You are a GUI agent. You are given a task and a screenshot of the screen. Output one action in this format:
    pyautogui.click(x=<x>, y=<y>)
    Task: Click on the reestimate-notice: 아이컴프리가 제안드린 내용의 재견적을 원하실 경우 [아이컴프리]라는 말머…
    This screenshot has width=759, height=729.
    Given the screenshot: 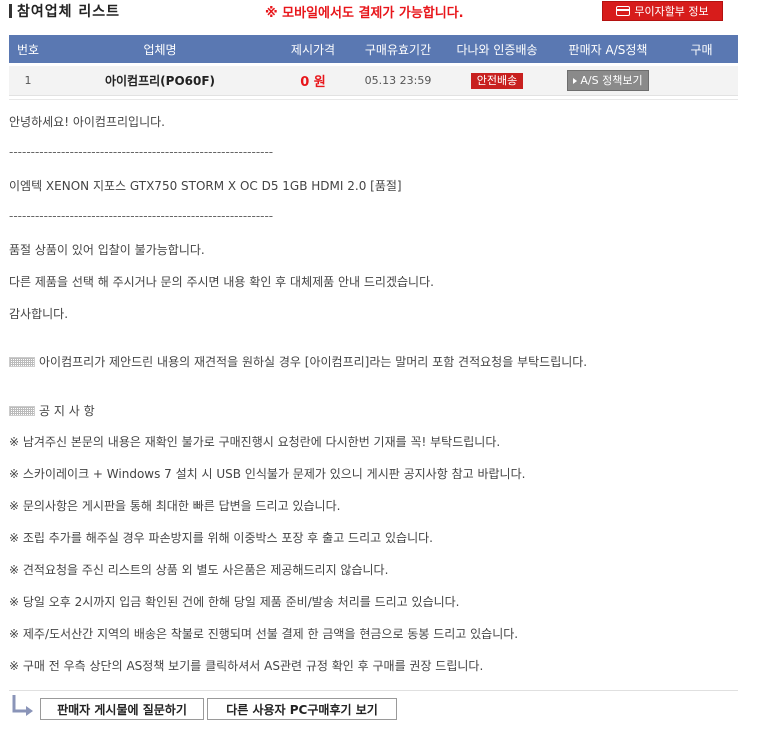 What is the action you would take?
    pyautogui.click(x=298, y=361)
    